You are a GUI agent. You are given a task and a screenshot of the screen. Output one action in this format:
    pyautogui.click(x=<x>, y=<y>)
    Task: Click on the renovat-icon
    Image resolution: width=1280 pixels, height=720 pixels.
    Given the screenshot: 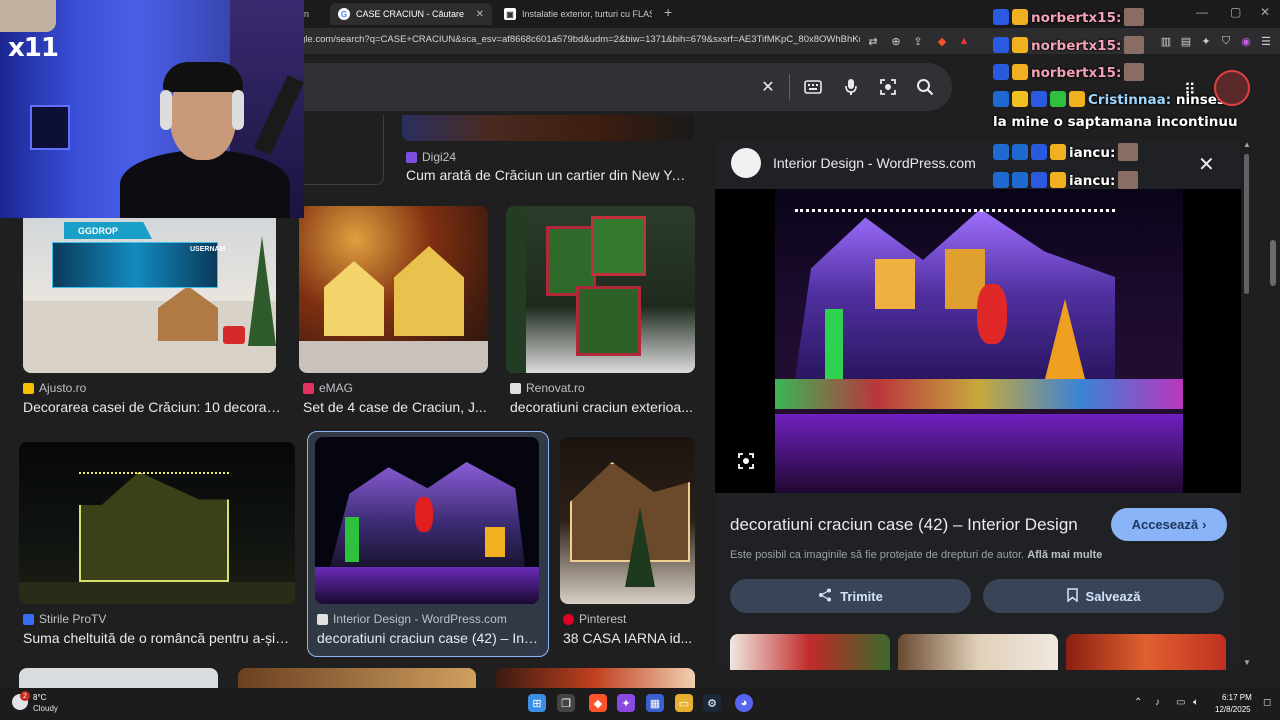 What is the action you would take?
    pyautogui.click(x=515, y=388)
    